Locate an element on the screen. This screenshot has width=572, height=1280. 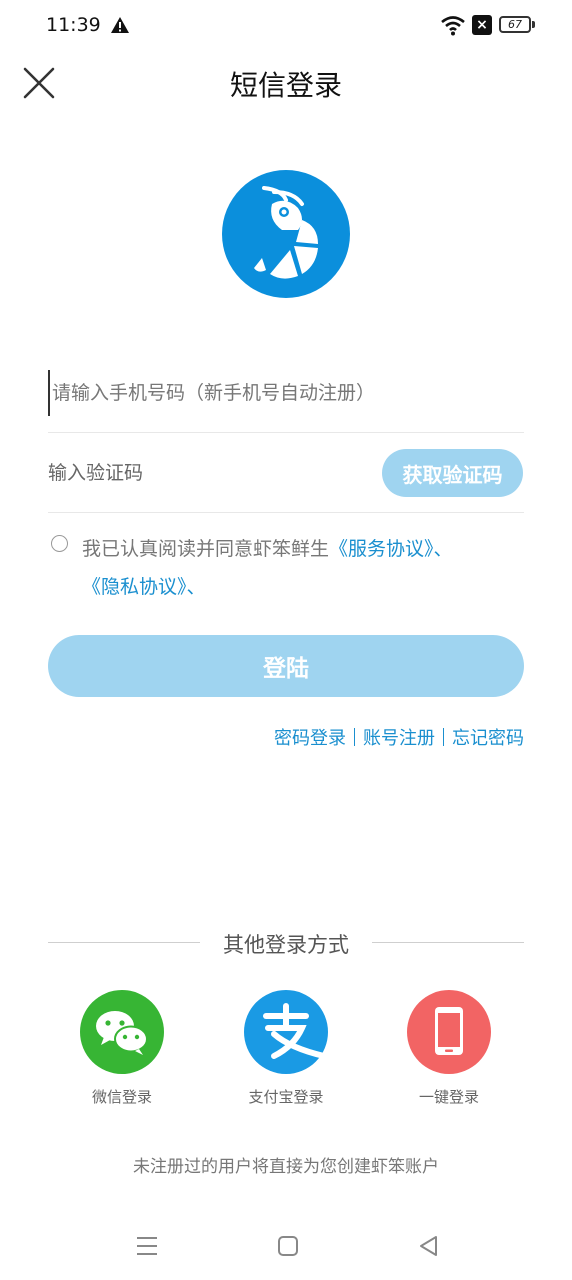
alipay-login-label: 支付宝登录 is located at coordinates (286, 1097).